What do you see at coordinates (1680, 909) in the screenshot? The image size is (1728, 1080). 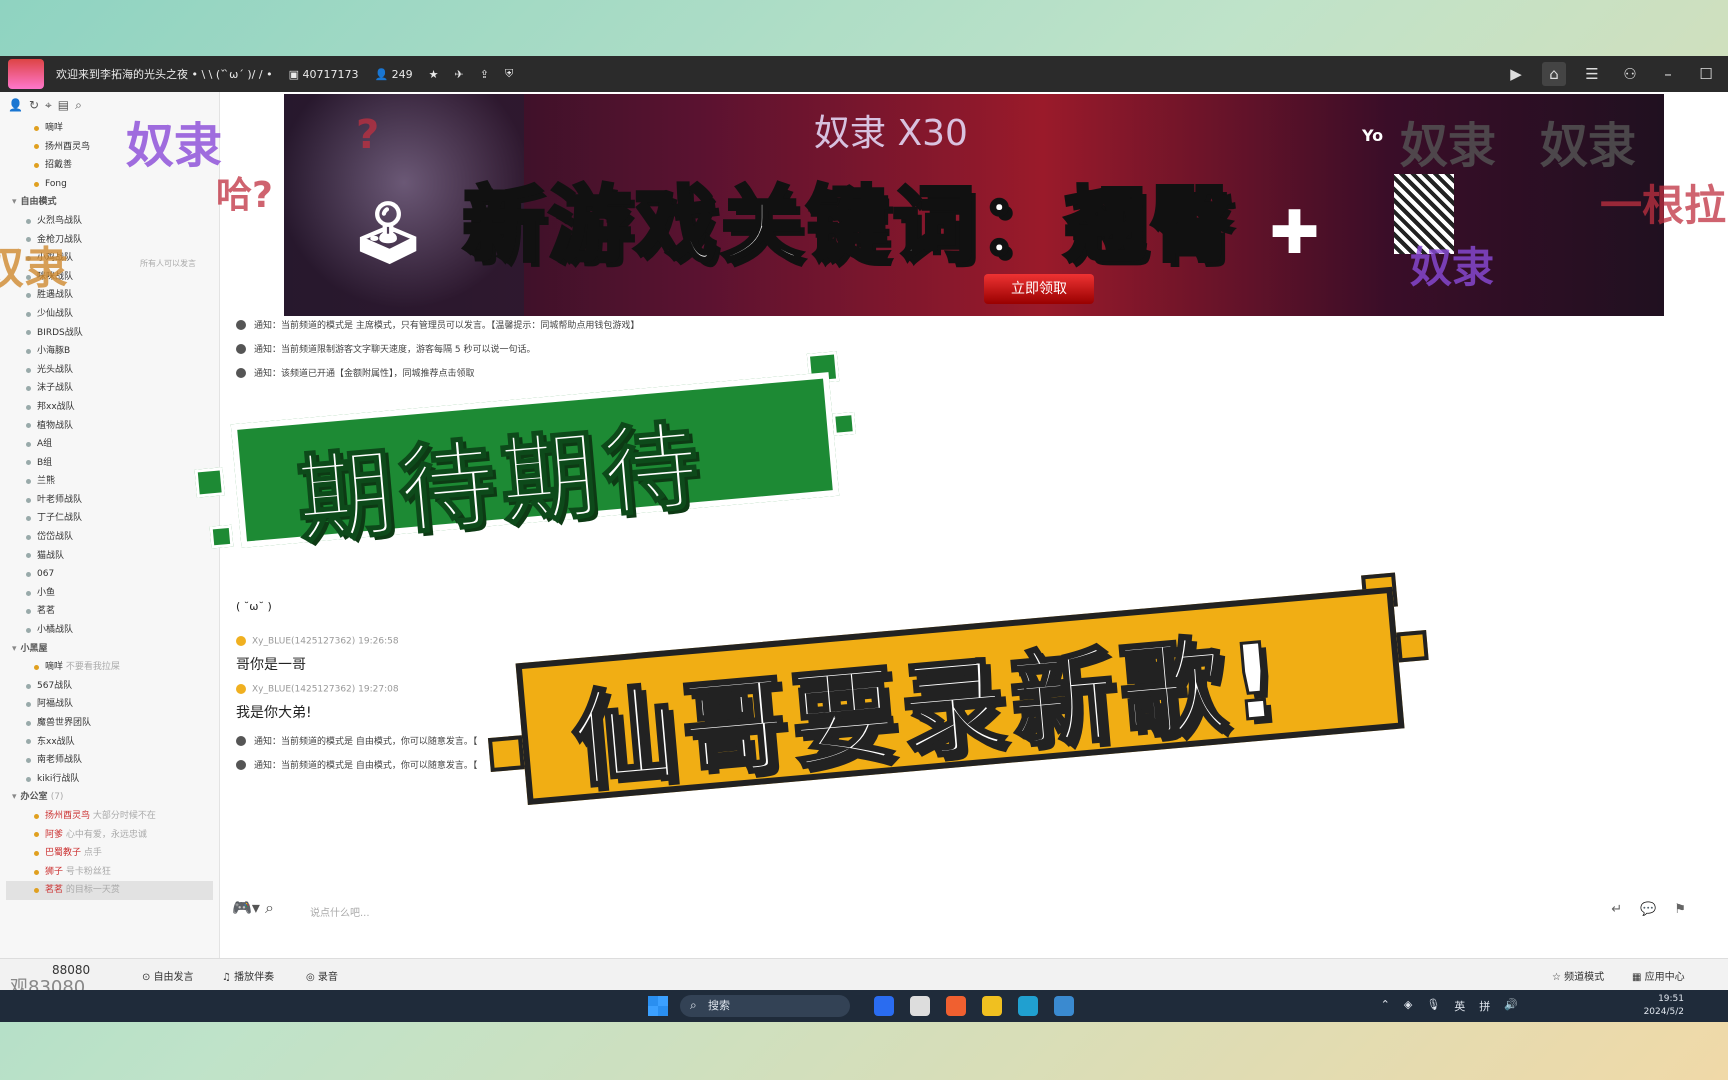 I see `flag-icon: ⚑` at bounding box center [1680, 909].